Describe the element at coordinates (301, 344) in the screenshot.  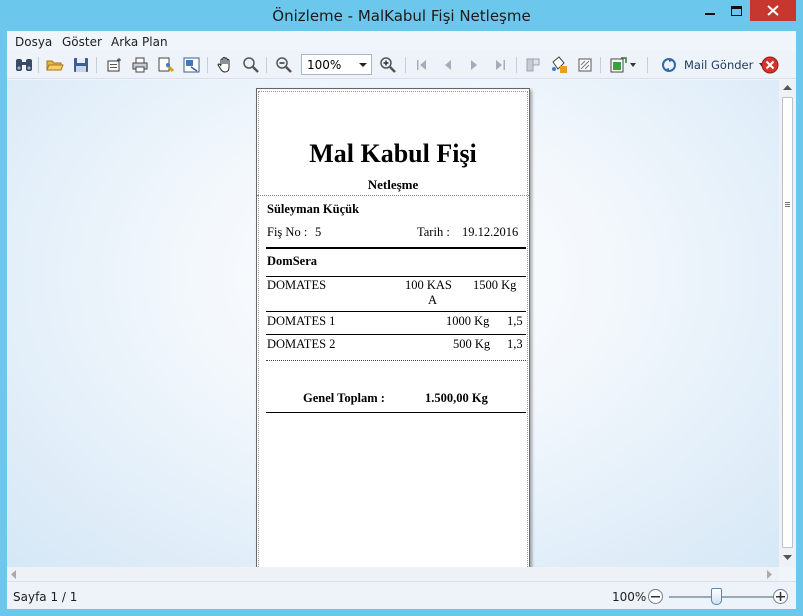
I see `row-name: DOMATES 2` at that location.